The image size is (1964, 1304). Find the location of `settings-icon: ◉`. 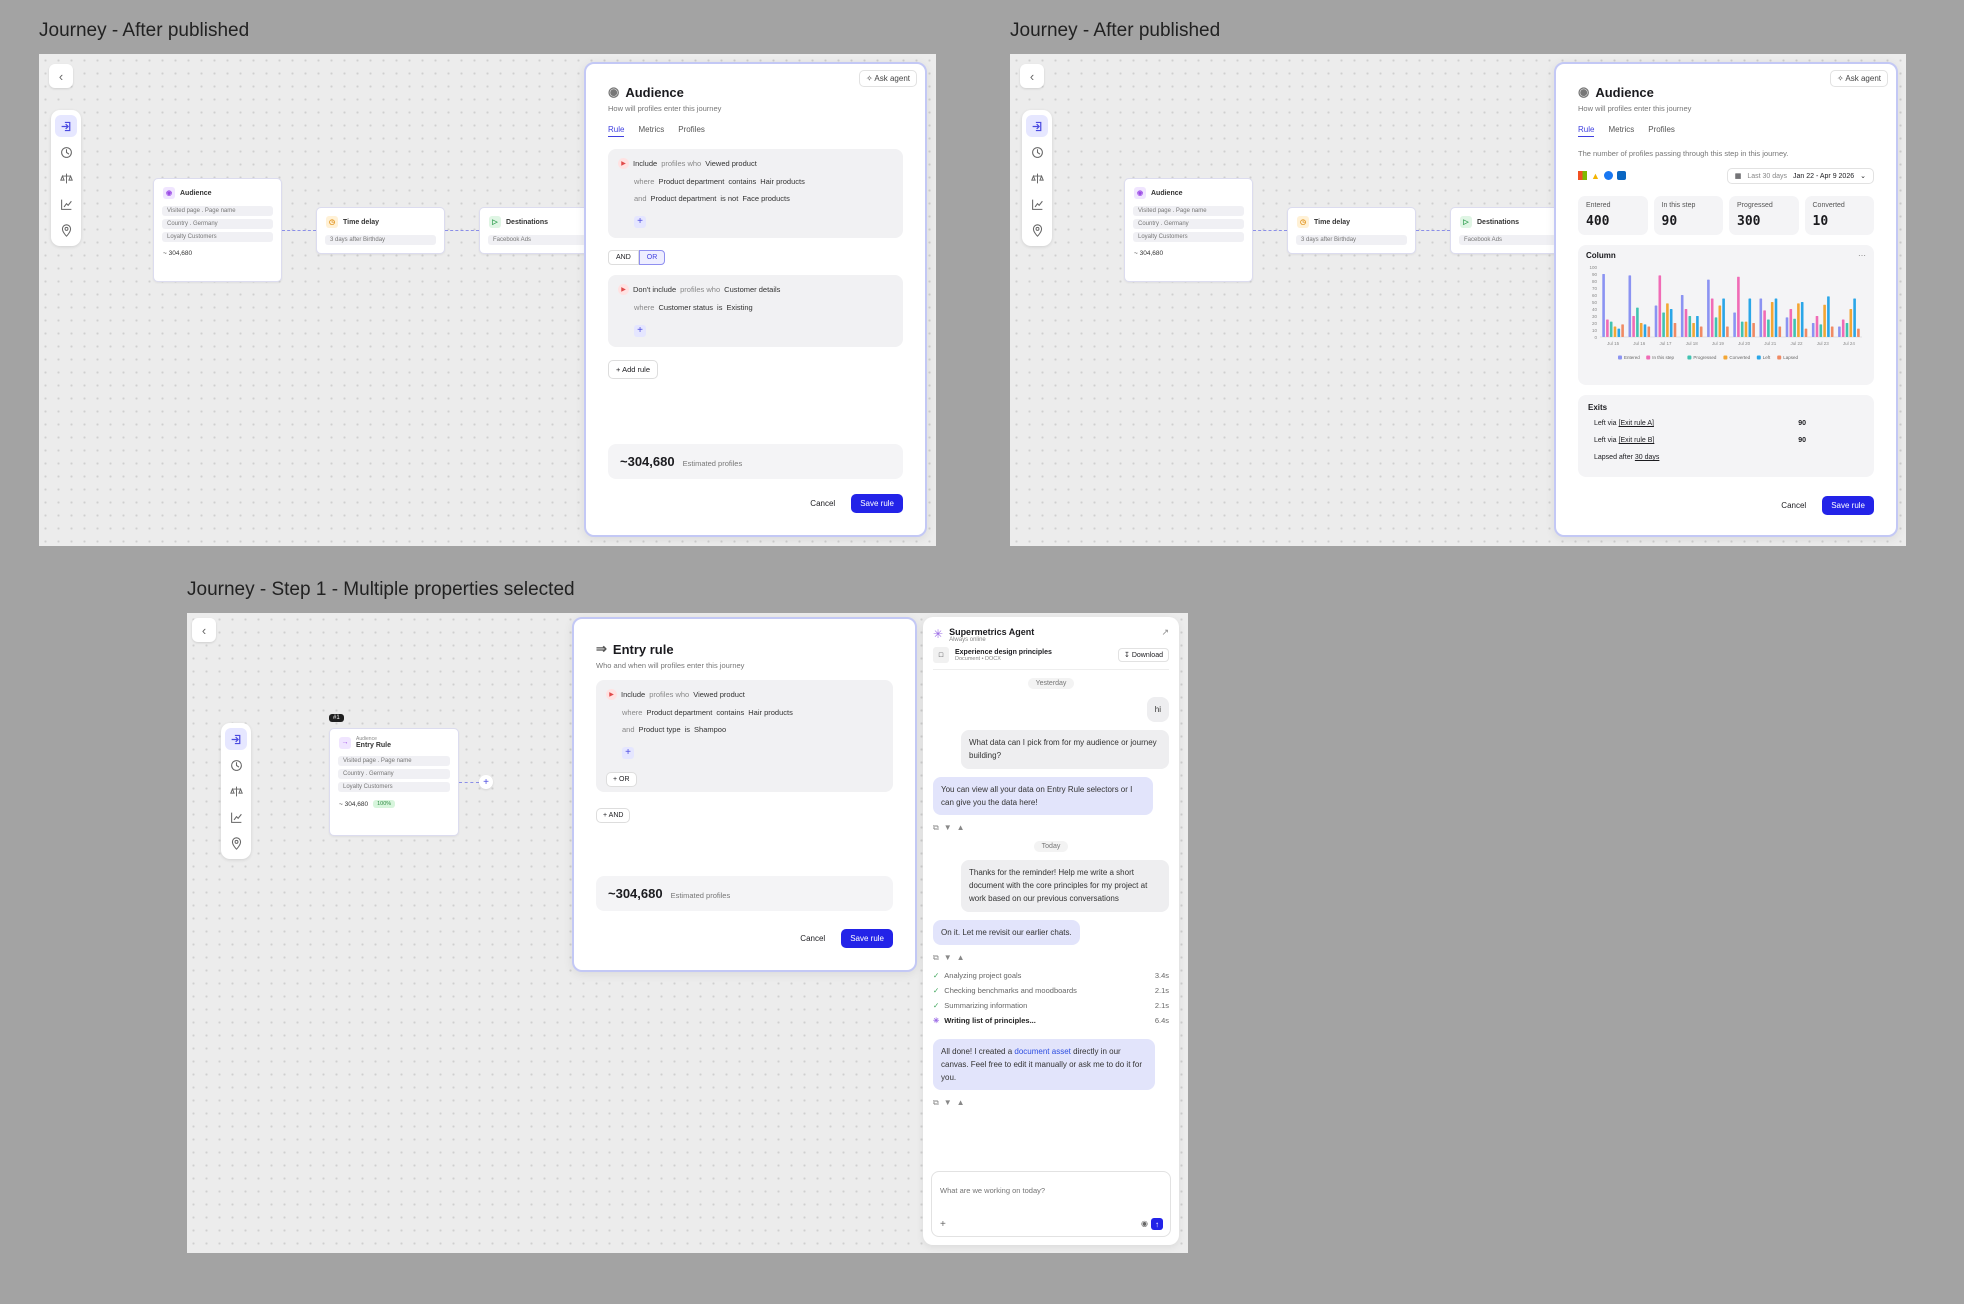

settings-icon: ◉ is located at coordinates (1144, 1223).